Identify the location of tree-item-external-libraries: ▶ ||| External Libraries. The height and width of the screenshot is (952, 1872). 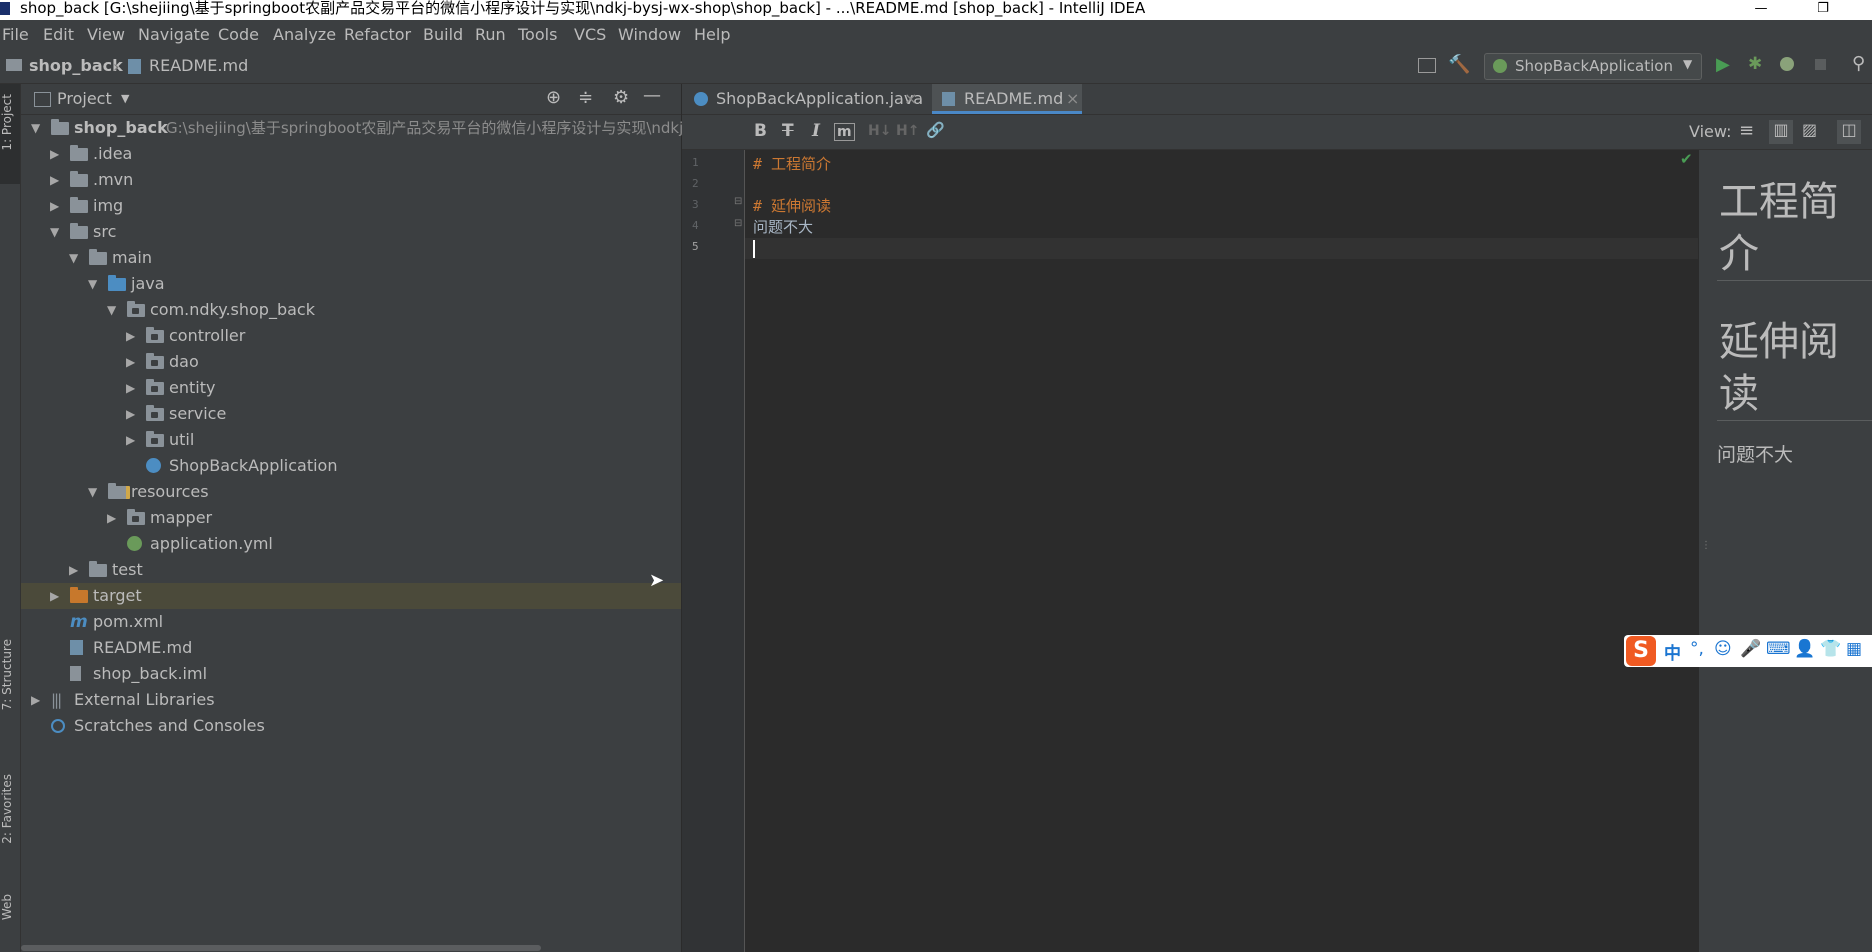
(351, 700).